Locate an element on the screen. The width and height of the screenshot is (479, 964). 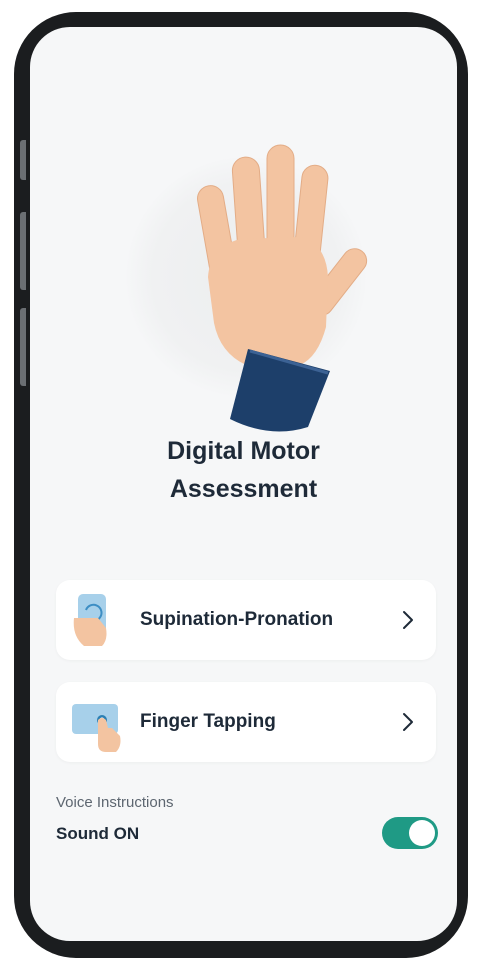
side-button-volume-up is located at coordinates (23, 251).